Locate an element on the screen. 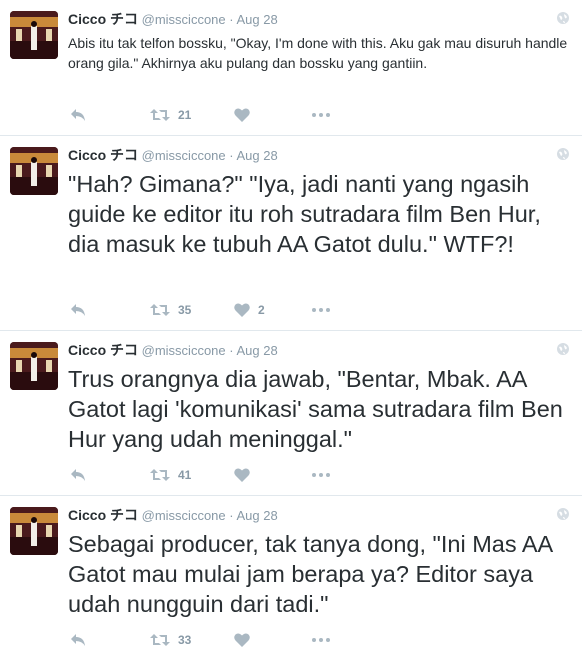  retweet-count: 41 is located at coordinates (185, 475).